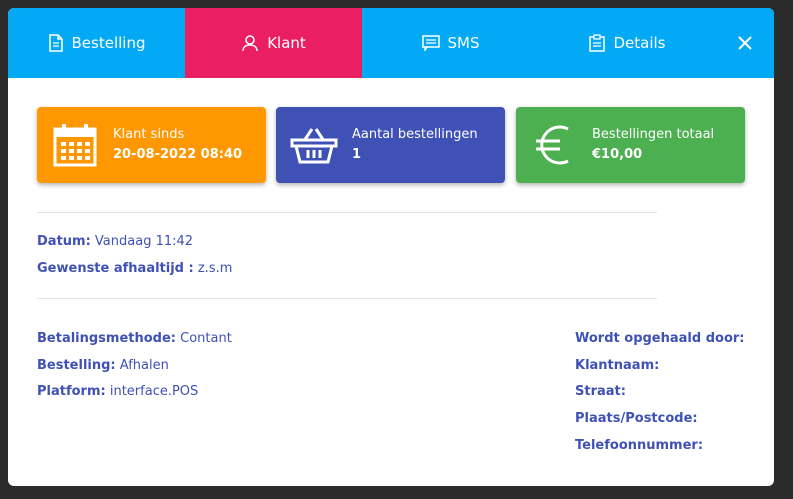 The width and height of the screenshot is (793, 499). I want to click on payment-method-label: Betalingsmethode:, so click(107, 338).